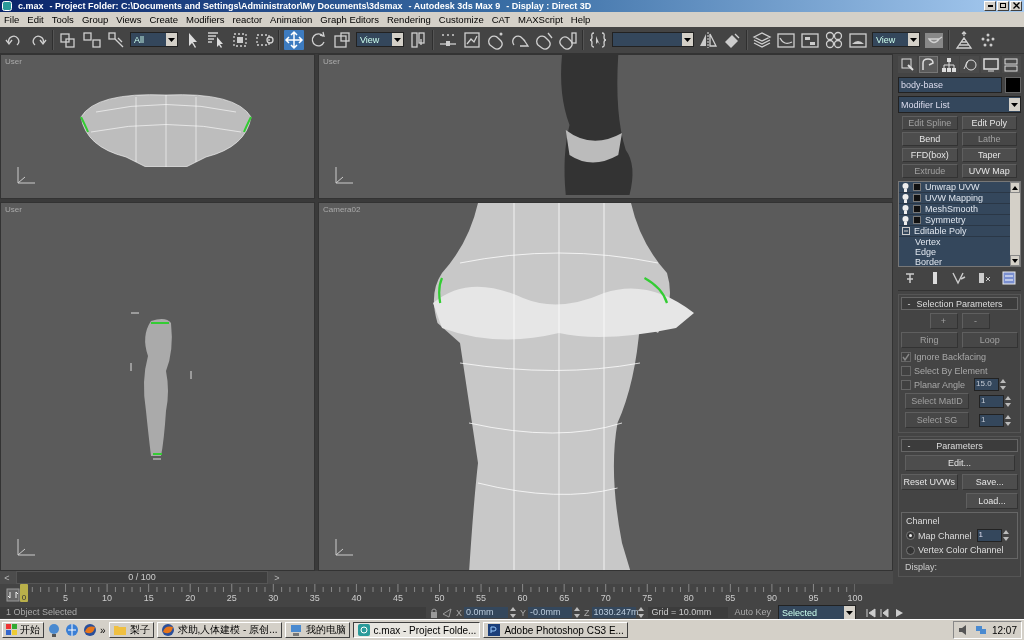 Image resolution: width=1024 pixels, height=640 pixels. What do you see at coordinates (580, 19) in the screenshot?
I see `menu-item: Help` at bounding box center [580, 19].